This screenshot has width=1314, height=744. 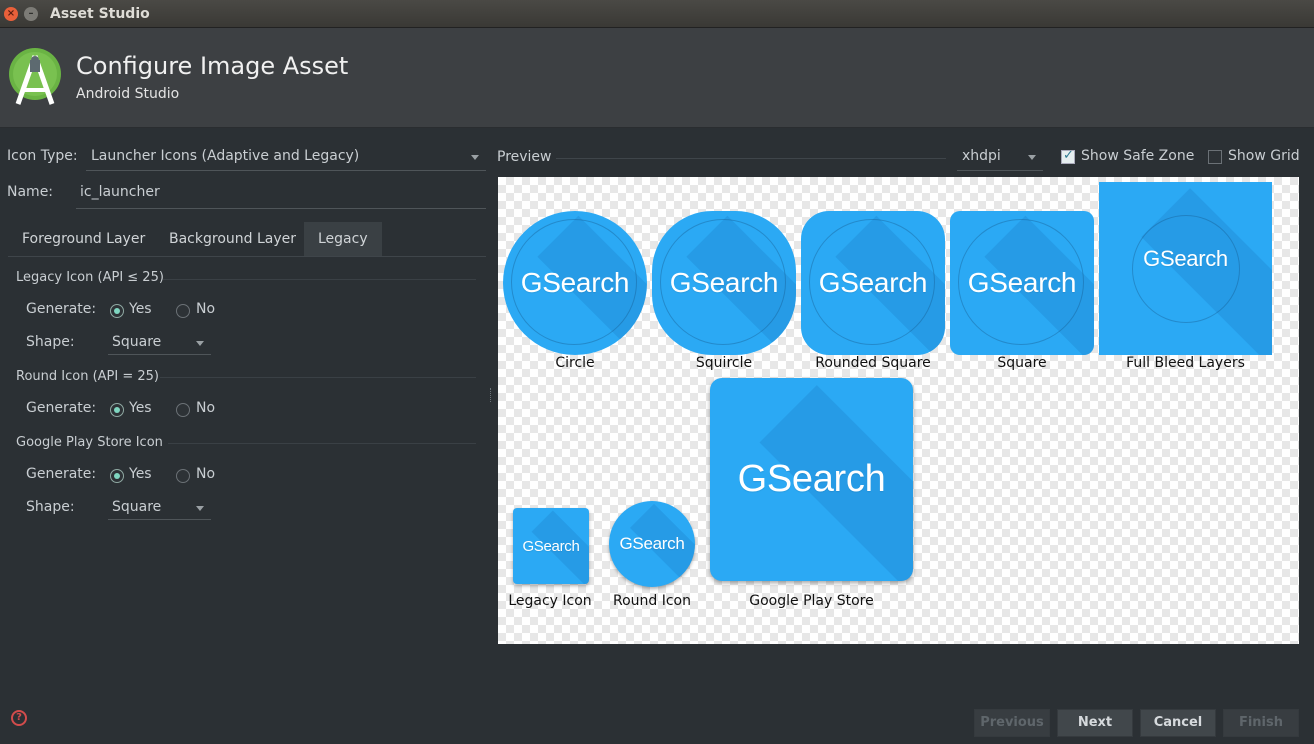 I want to click on preview-divider, so click(x=751, y=158).